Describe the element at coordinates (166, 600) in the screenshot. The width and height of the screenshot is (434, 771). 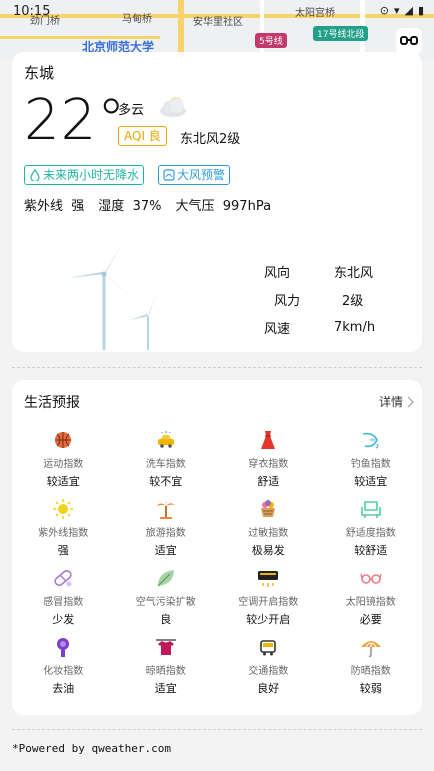
I see `life-index-item: 空气污染扩散 良` at that location.